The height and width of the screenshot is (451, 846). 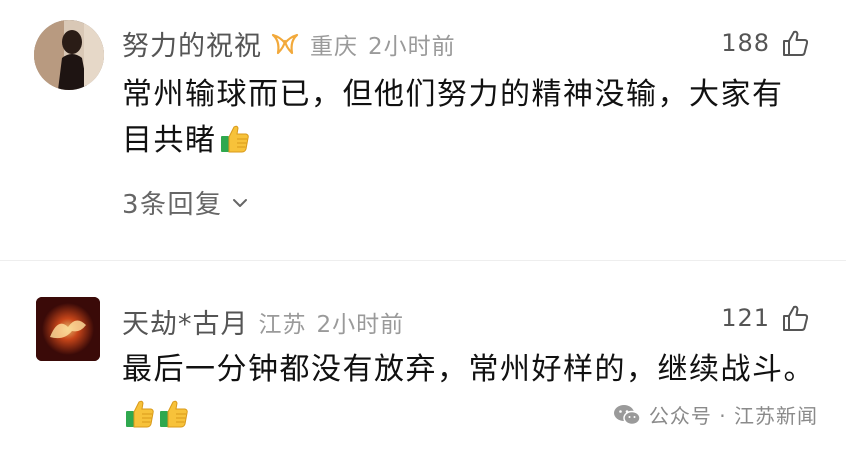 What do you see at coordinates (733, 416) in the screenshot?
I see `watermark-text: 公众号 · 江苏新闻` at bounding box center [733, 416].